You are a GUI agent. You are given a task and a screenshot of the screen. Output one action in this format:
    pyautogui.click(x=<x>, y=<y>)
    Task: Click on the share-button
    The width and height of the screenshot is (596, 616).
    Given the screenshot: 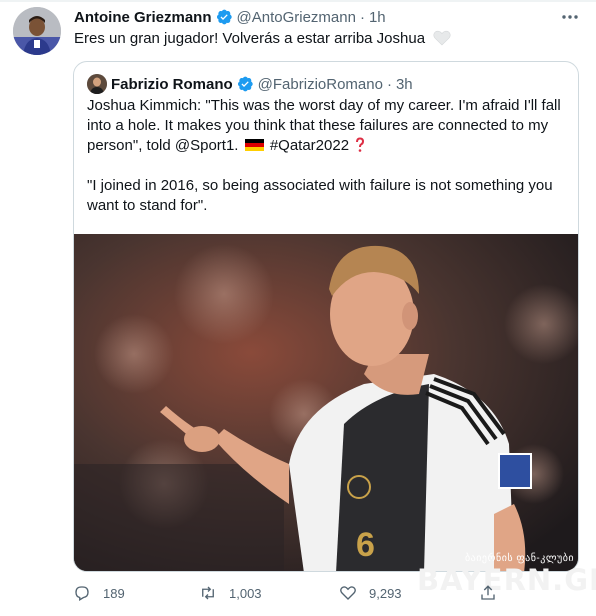 What is the action you would take?
    pyautogui.click(x=494, y=593)
    